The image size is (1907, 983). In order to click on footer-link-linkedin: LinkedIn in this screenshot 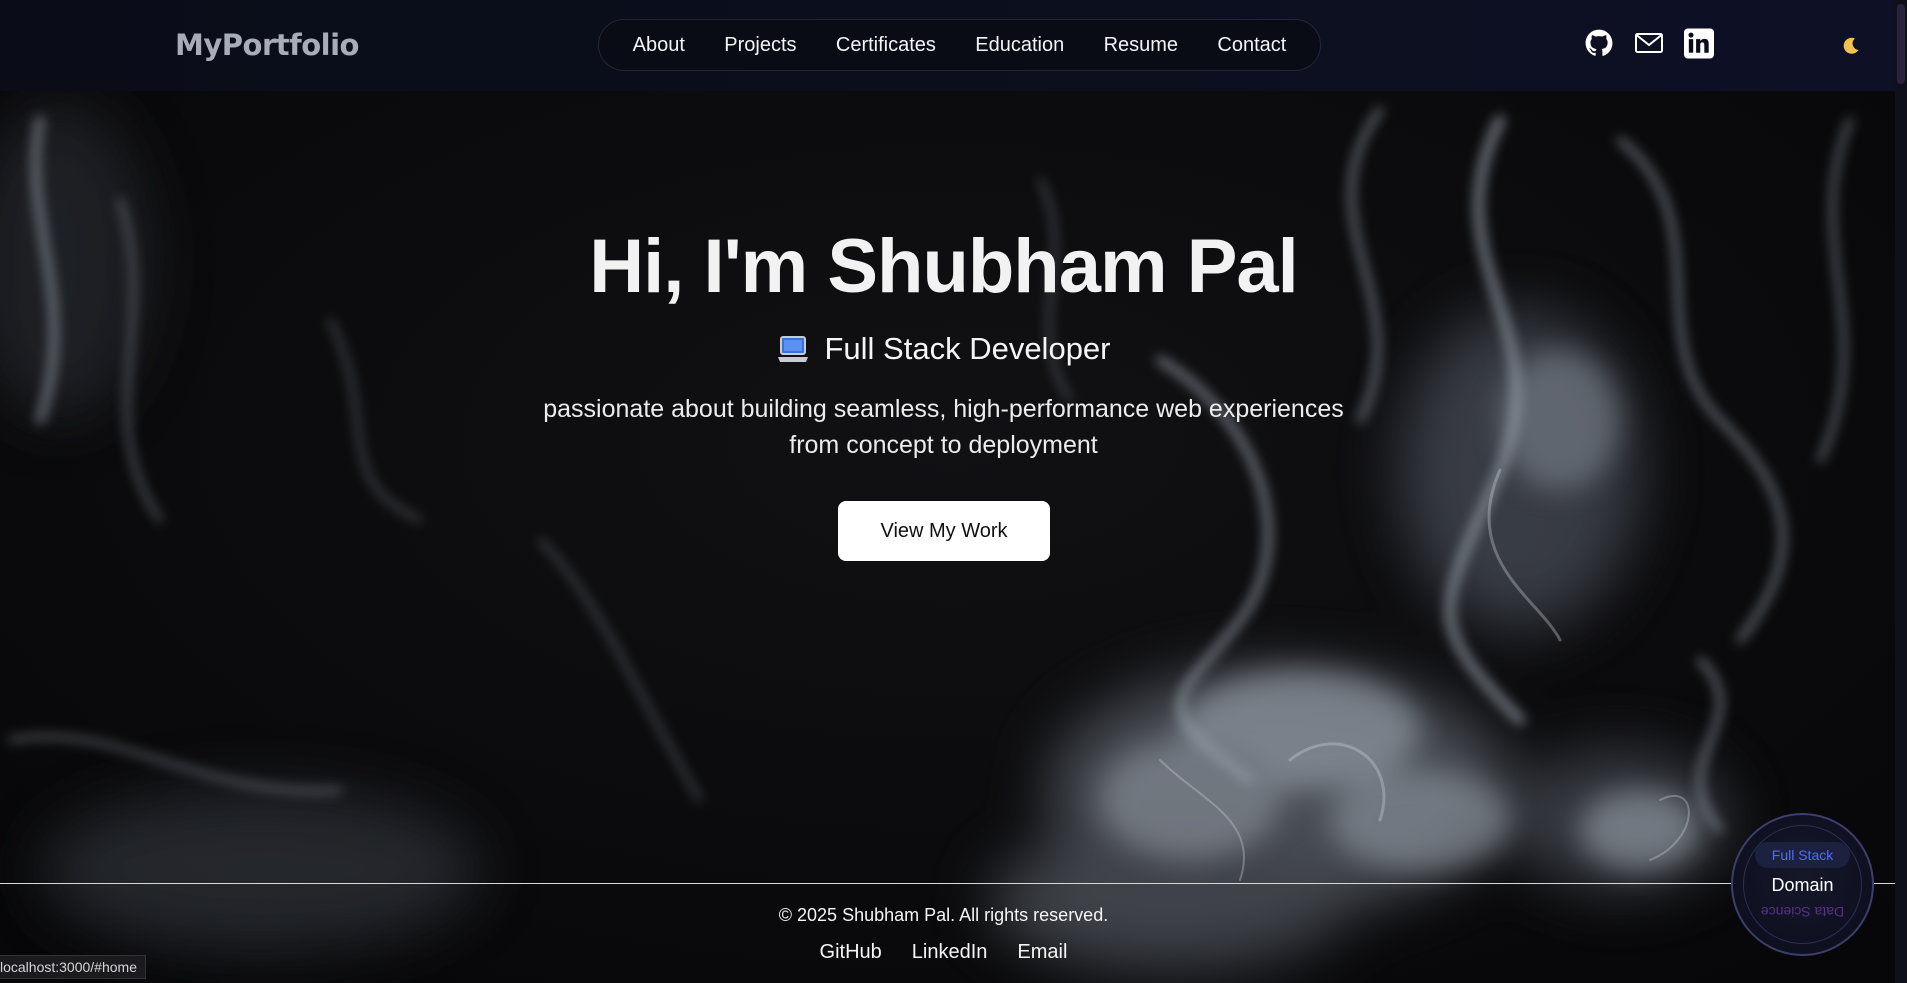, I will do `click(950, 952)`.